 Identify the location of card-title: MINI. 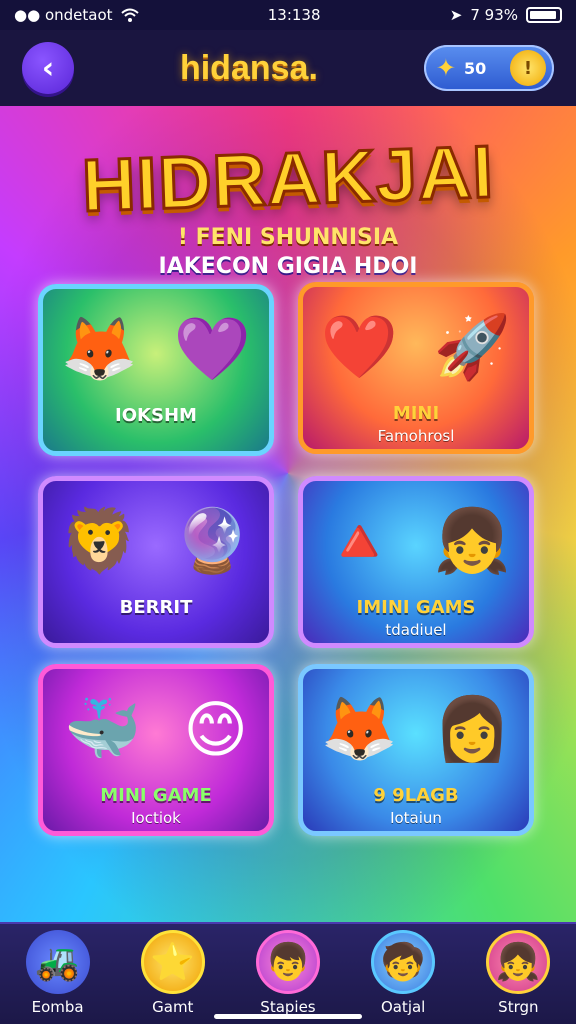
(416, 413).